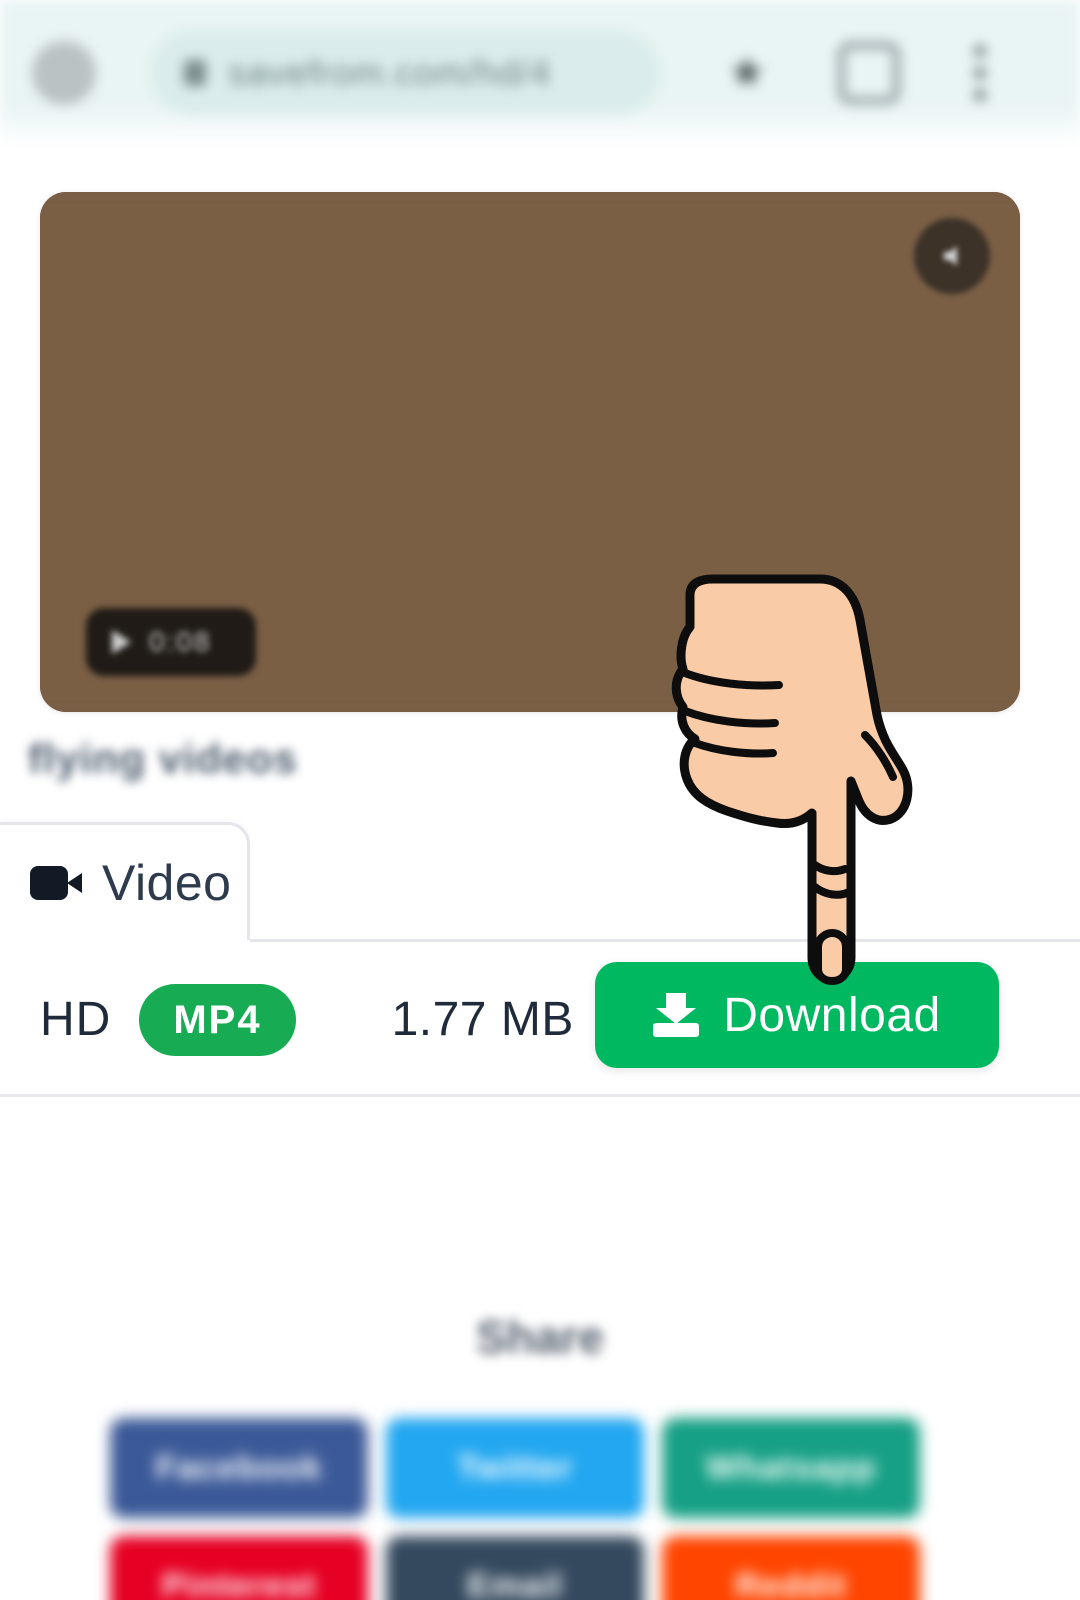  What do you see at coordinates (195, 72) in the screenshot?
I see `lock-icon` at bounding box center [195, 72].